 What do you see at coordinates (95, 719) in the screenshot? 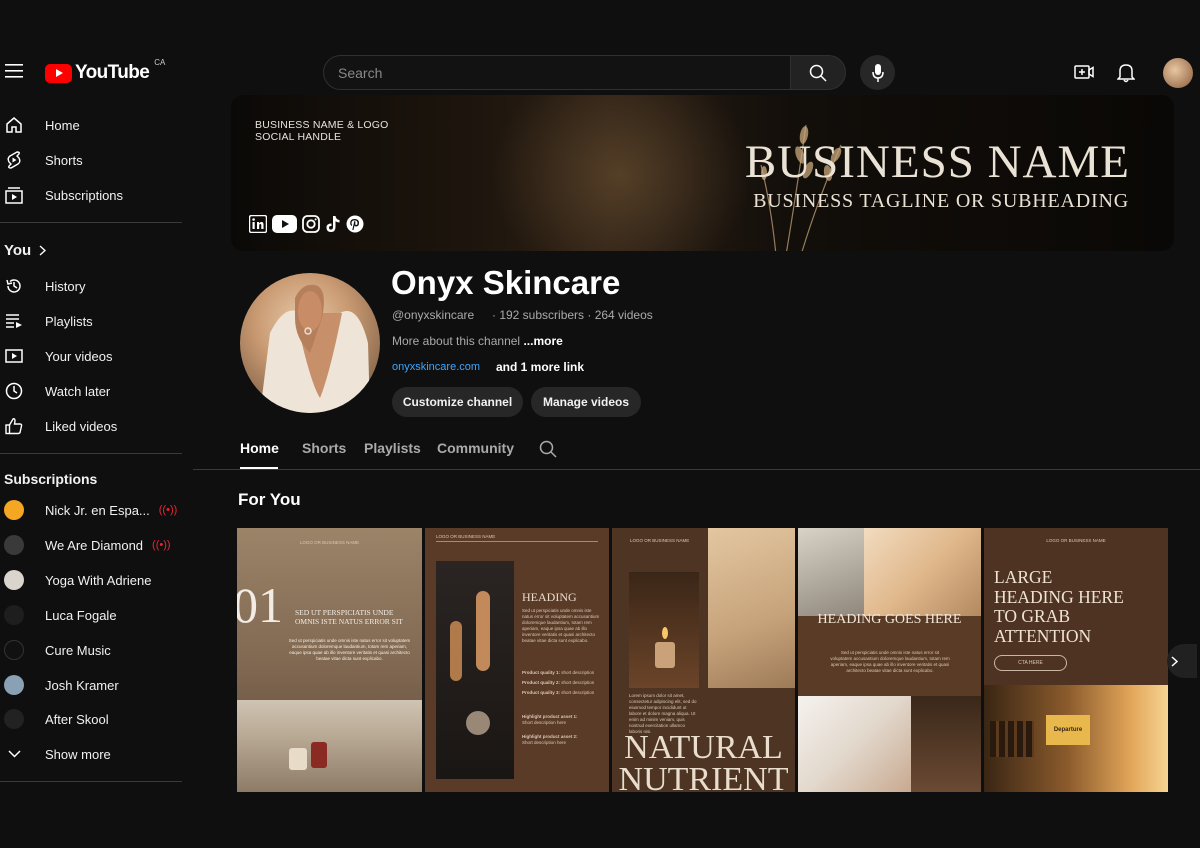
I see `sidebar-subscription-after-skool: After Skool` at bounding box center [95, 719].